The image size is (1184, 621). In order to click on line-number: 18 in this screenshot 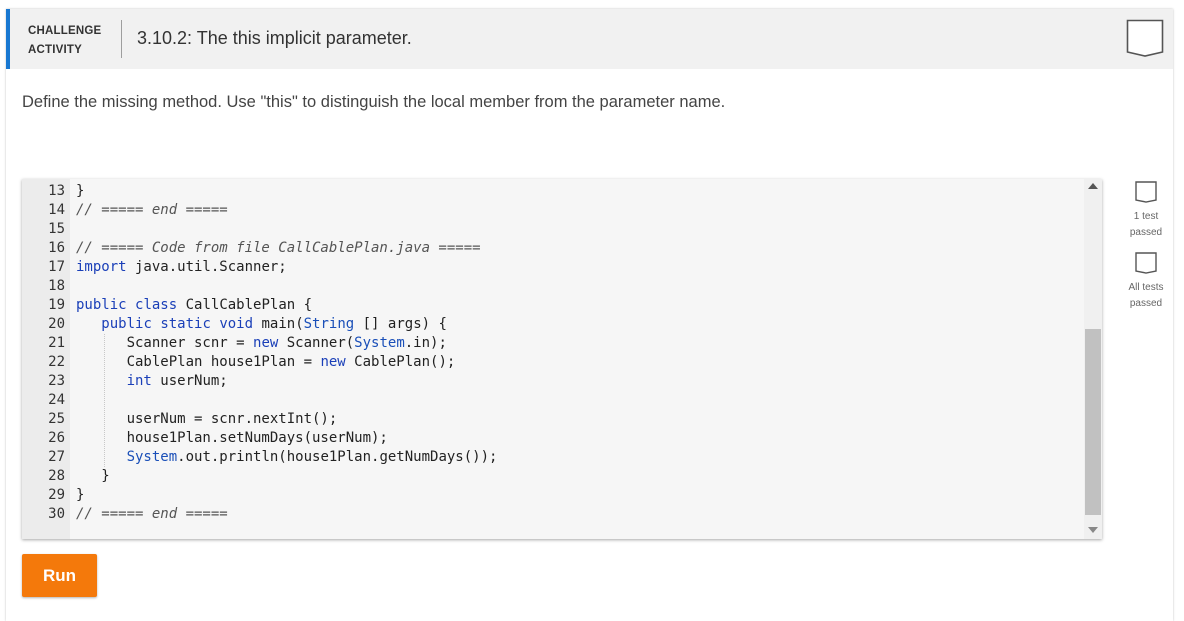, I will do `click(56, 286)`.